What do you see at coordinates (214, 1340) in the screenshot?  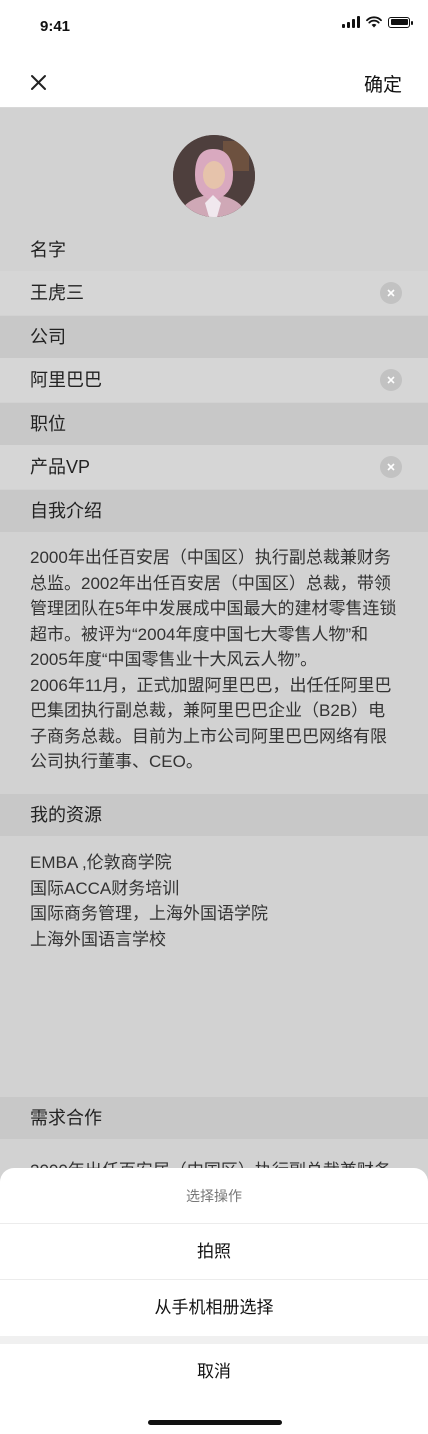 I see `sheet-divider` at bounding box center [214, 1340].